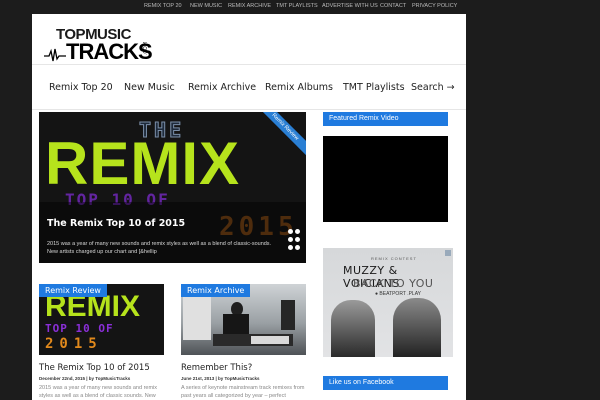  I want to click on top-link-contact: CONTACT, so click(393, 6).